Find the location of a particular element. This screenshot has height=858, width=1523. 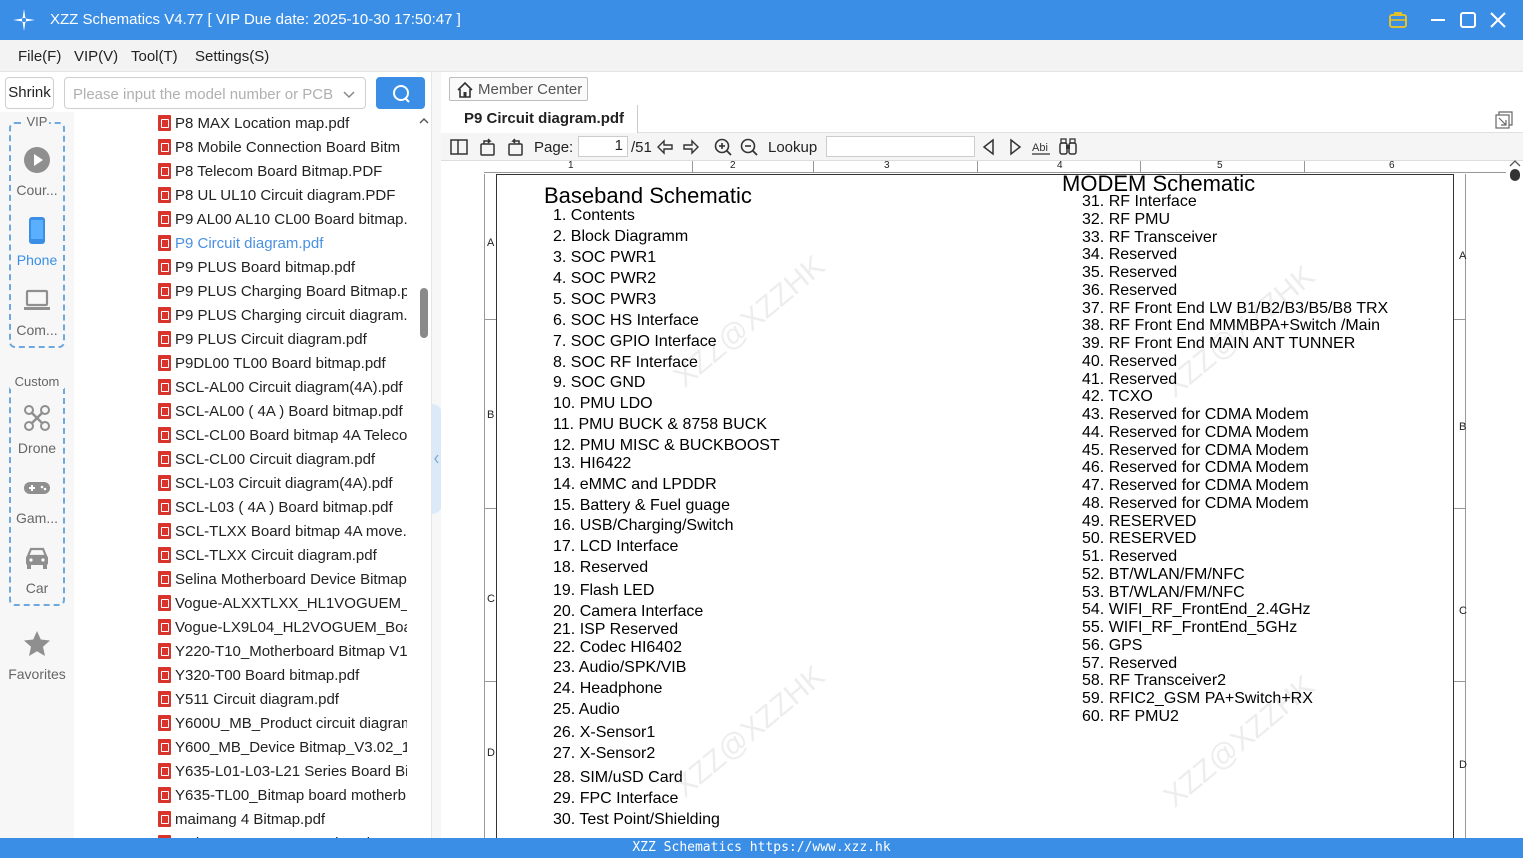

nav-phone: Phone is located at coordinates (37, 243).